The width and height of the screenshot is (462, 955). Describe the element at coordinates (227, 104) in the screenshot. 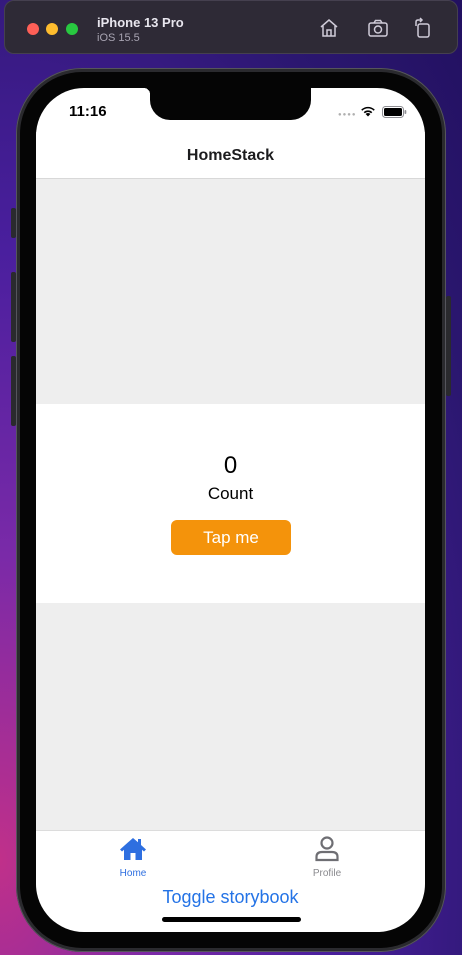

I see `notch` at that location.